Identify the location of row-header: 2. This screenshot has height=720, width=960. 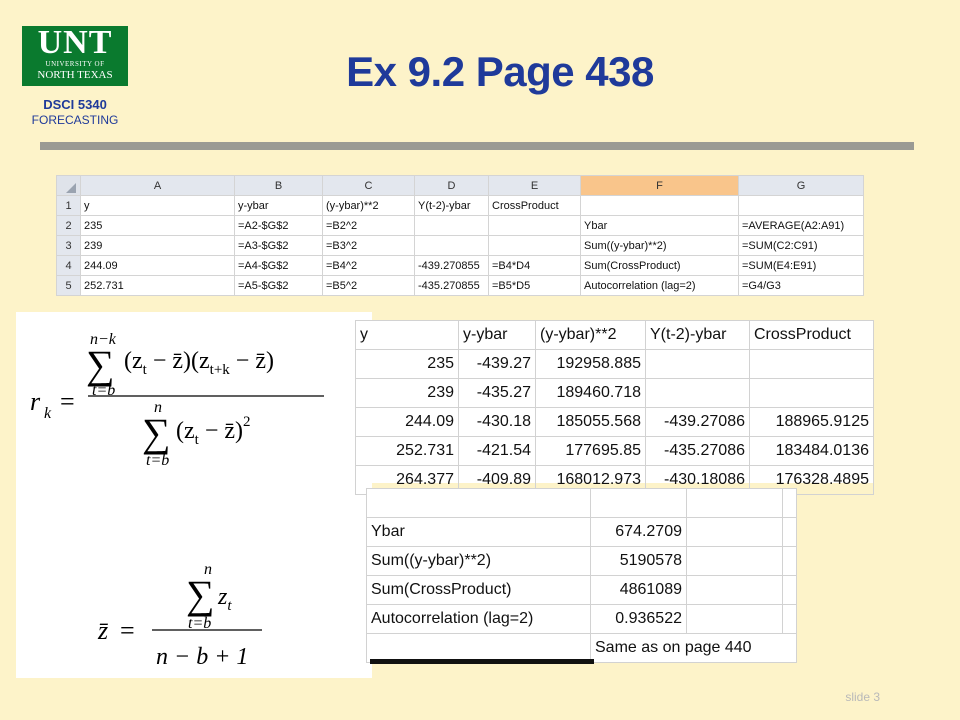
(68, 225).